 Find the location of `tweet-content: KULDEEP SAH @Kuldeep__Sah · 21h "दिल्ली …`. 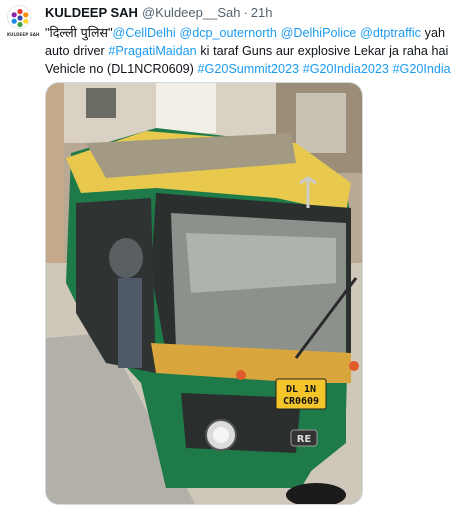

tweet-content: KULDEEP SAH @Kuldeep__Sah · 21h "दिल्ली … is located at coordinates (257, 41).